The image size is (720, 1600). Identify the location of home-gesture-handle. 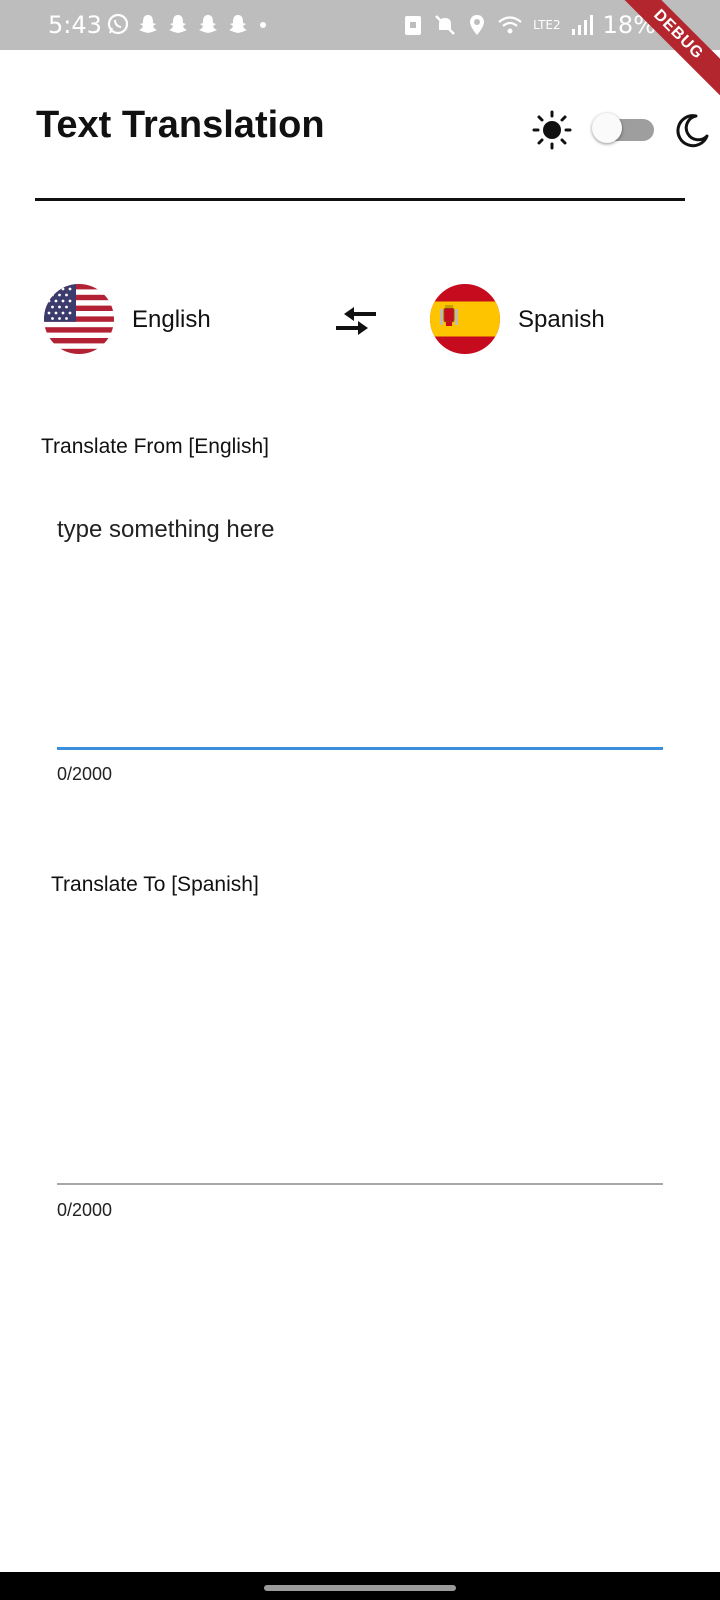
(360, 1588).